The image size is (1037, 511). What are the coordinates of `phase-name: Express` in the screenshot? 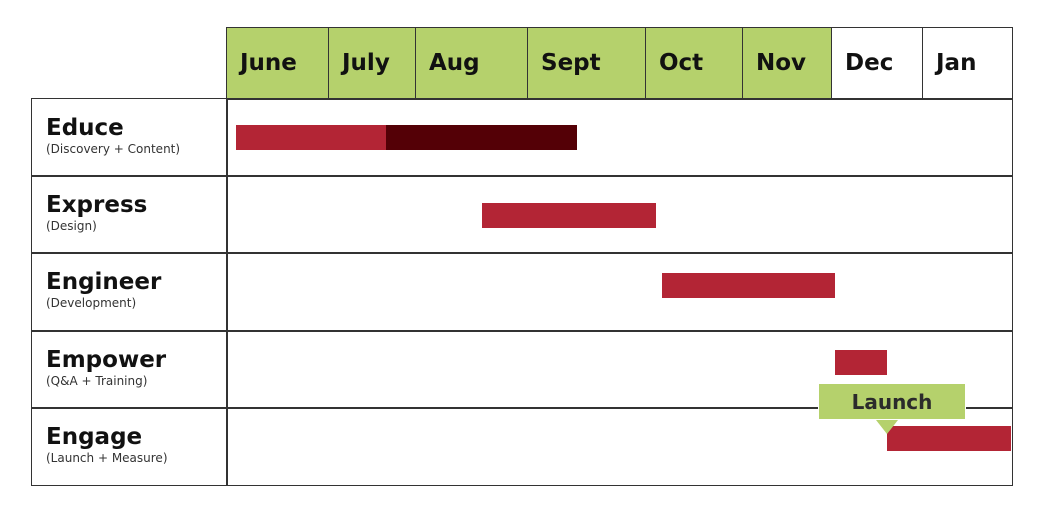 It's located at (97, 205).